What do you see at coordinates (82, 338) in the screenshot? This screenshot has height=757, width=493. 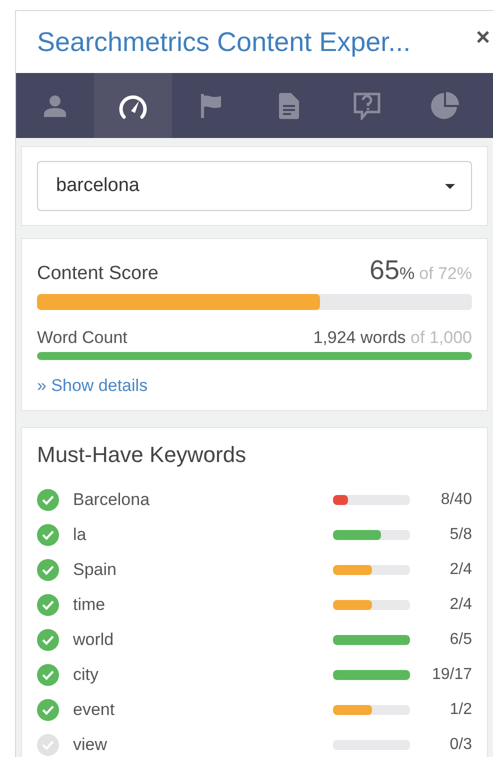 I see `word-count-label: Word Count` at bounding box center [82, 338].